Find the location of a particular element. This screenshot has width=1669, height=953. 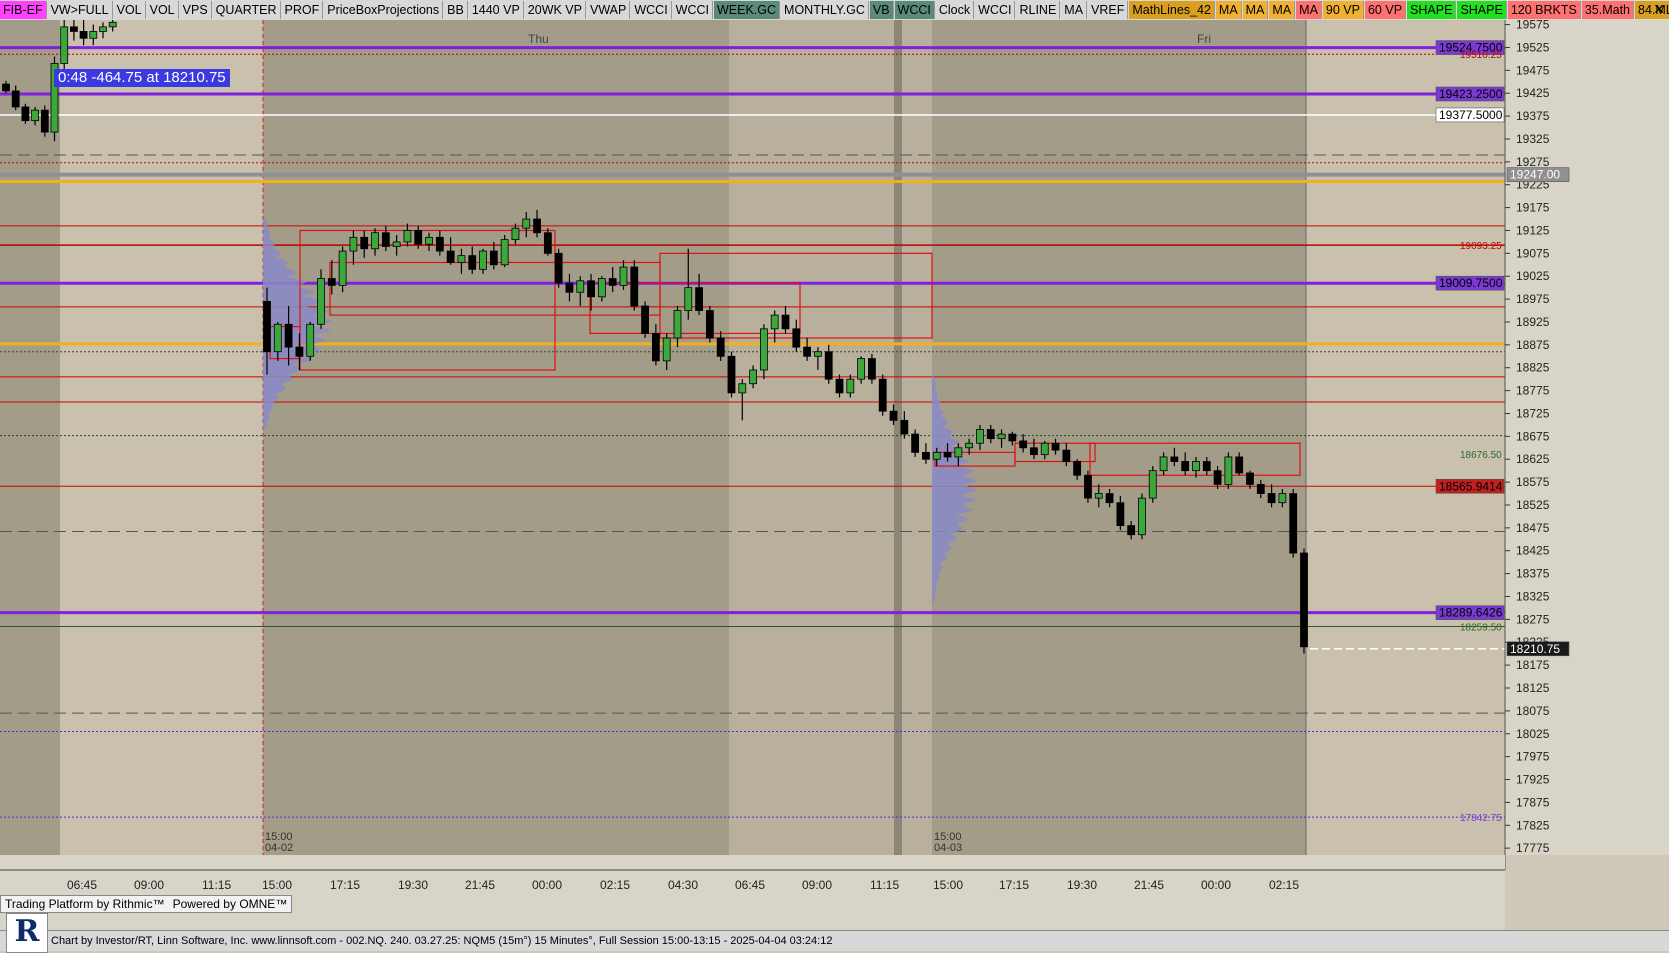

toolbar-button-bb: BB is located at coordinates (456, 10).